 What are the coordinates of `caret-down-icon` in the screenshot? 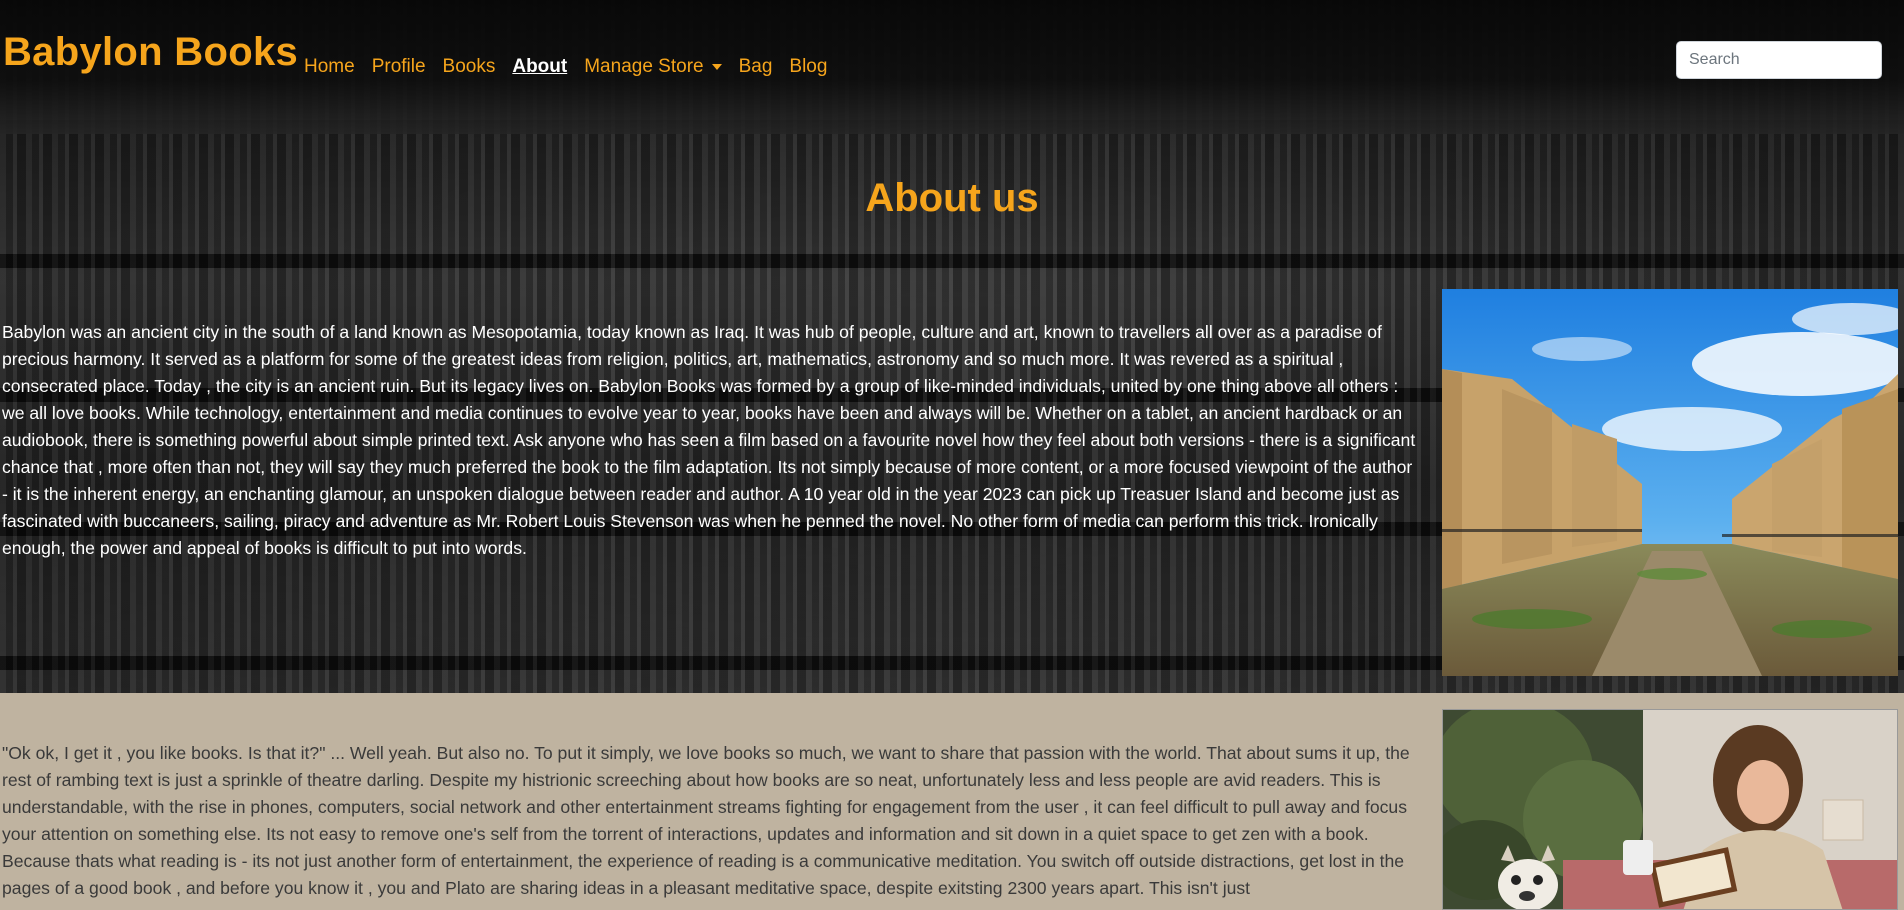 It's located at (716, 66).